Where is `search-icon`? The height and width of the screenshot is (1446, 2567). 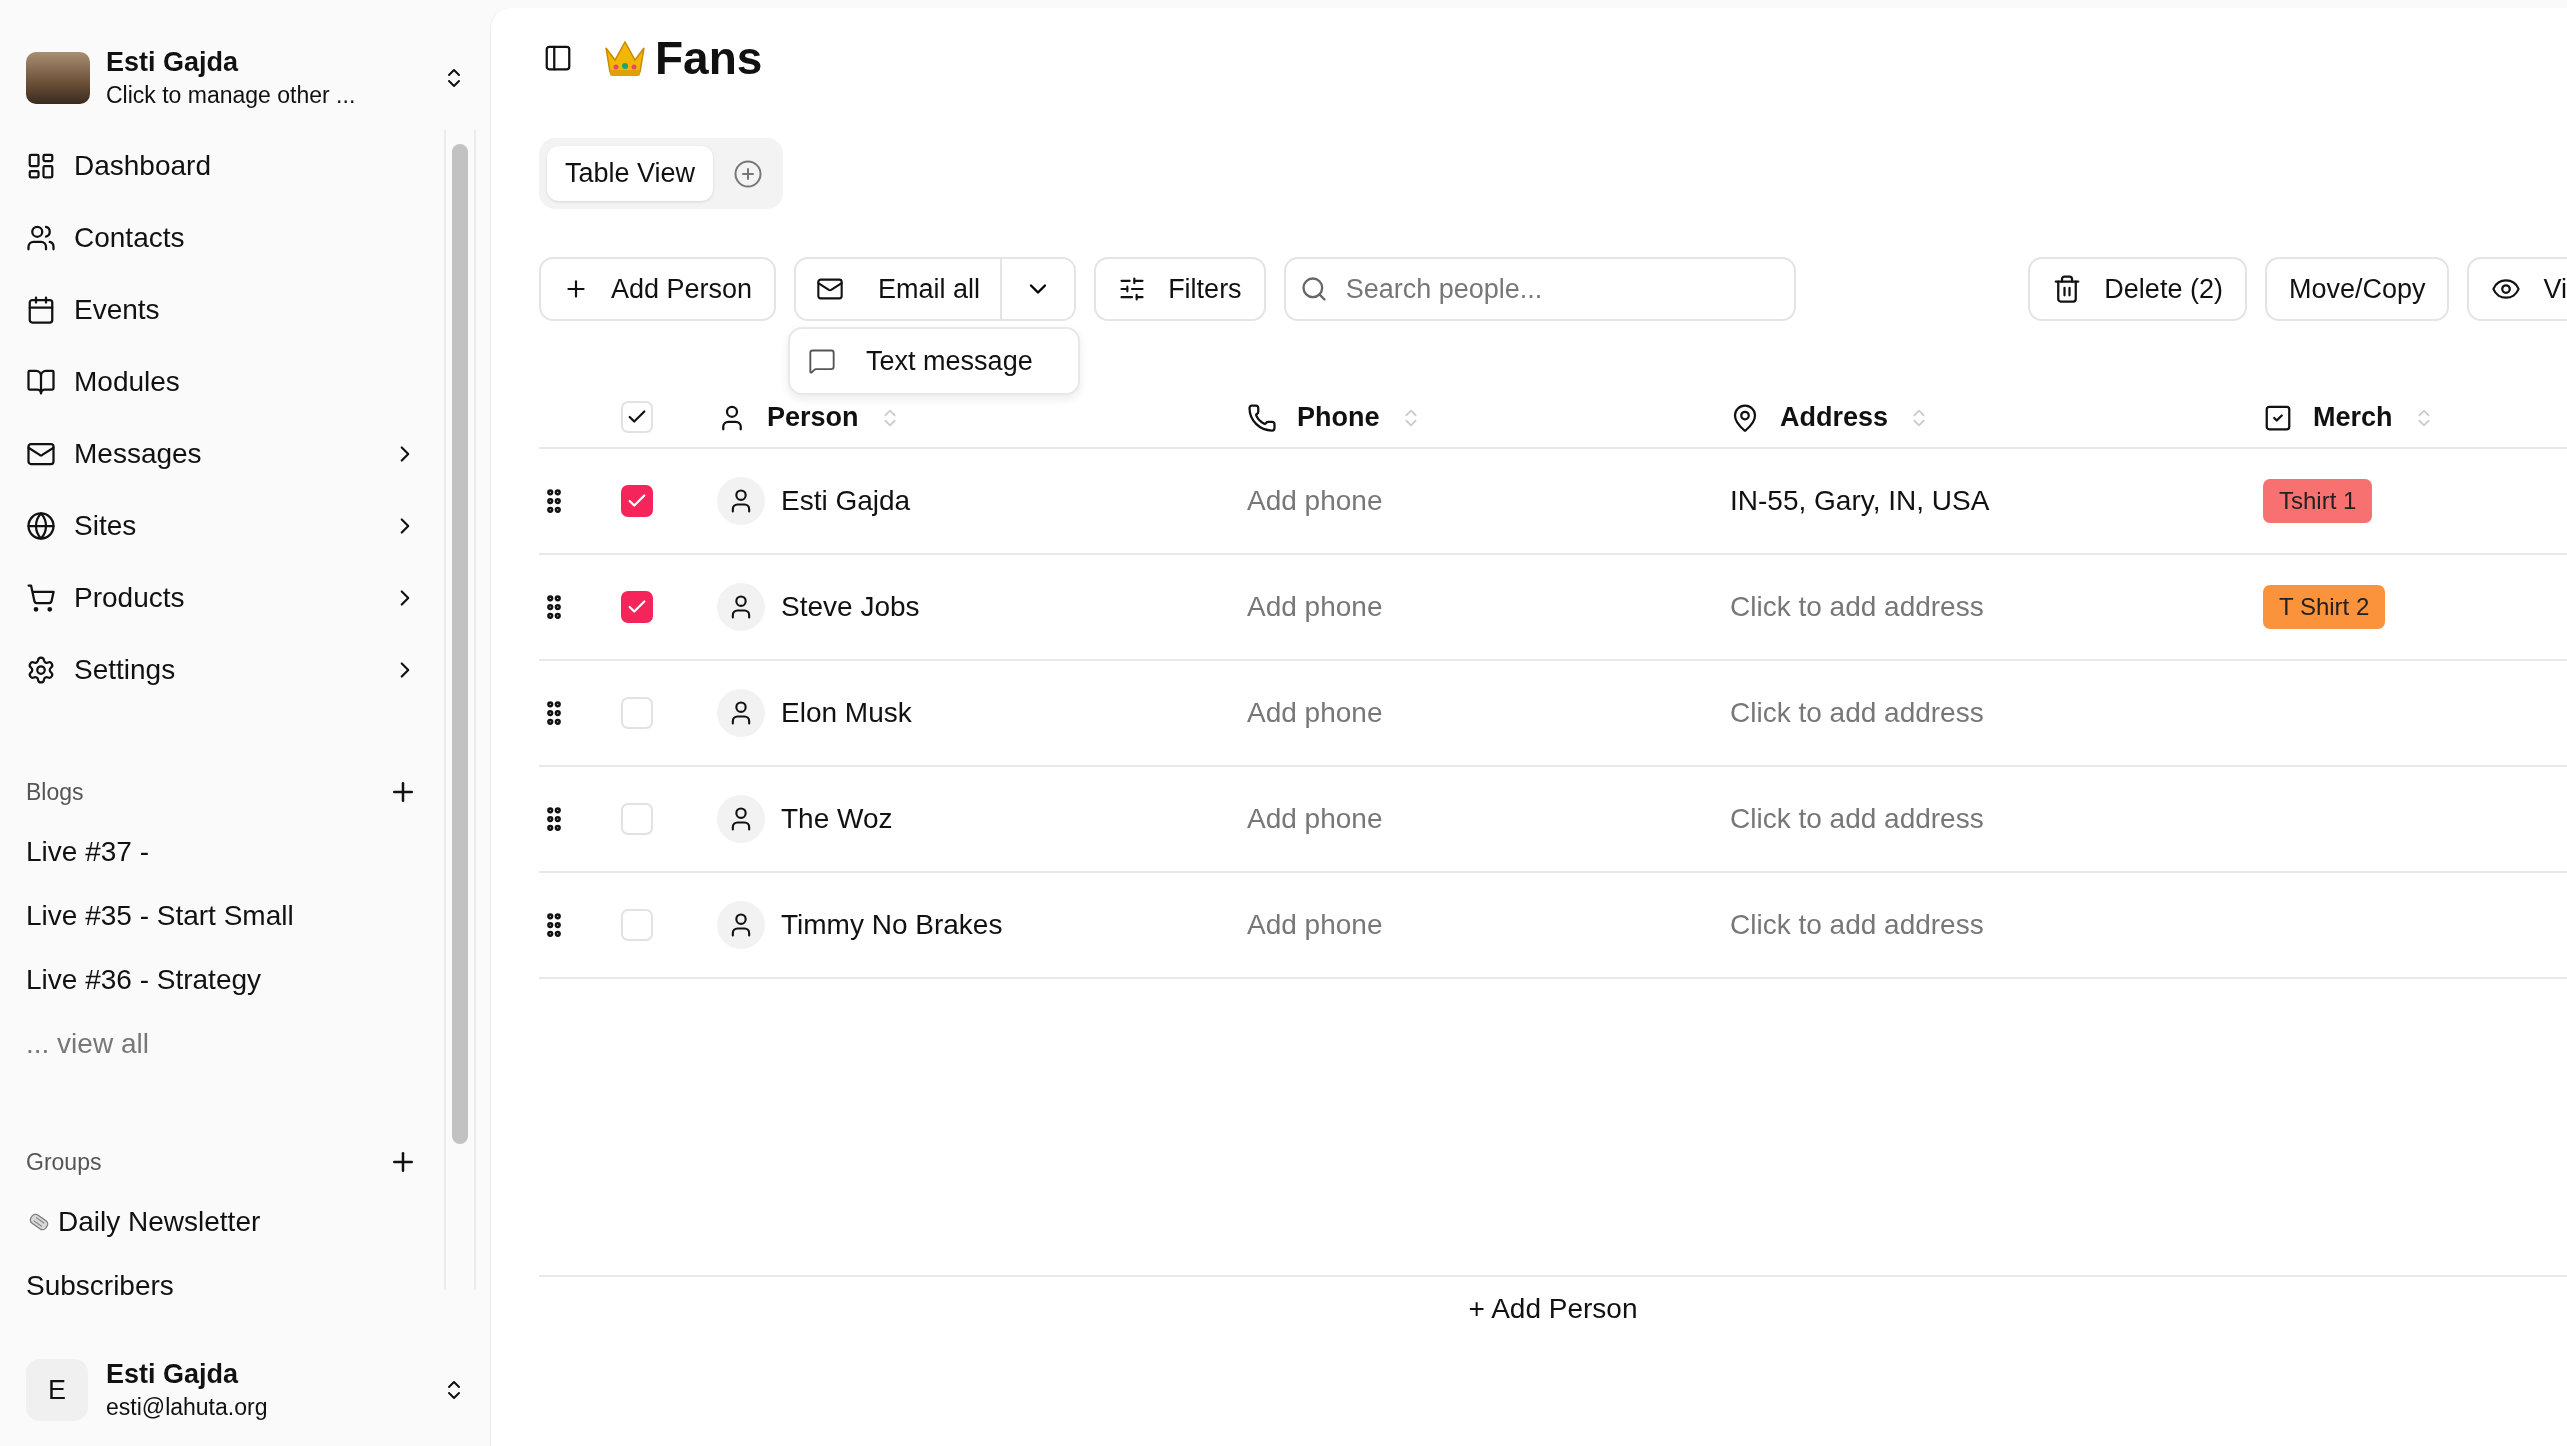 search-icon is located at coordinates (1313, 289).